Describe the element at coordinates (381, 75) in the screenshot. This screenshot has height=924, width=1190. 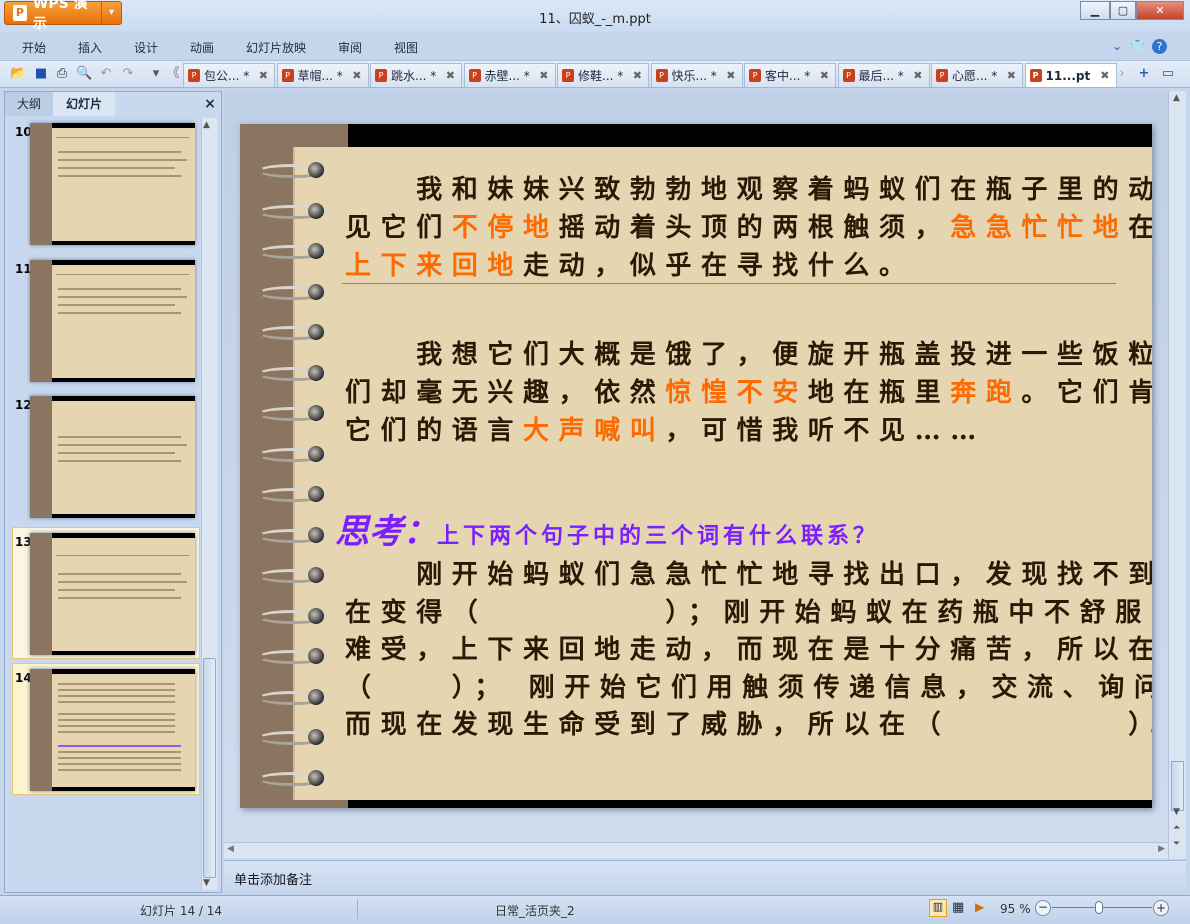
I see `ppt-file-icon: P` at that location.